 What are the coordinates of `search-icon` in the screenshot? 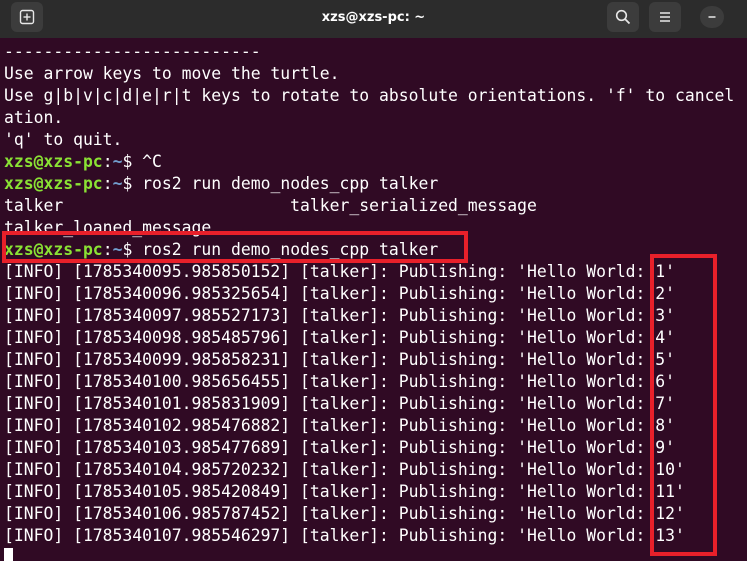 It's located at (623, 17).